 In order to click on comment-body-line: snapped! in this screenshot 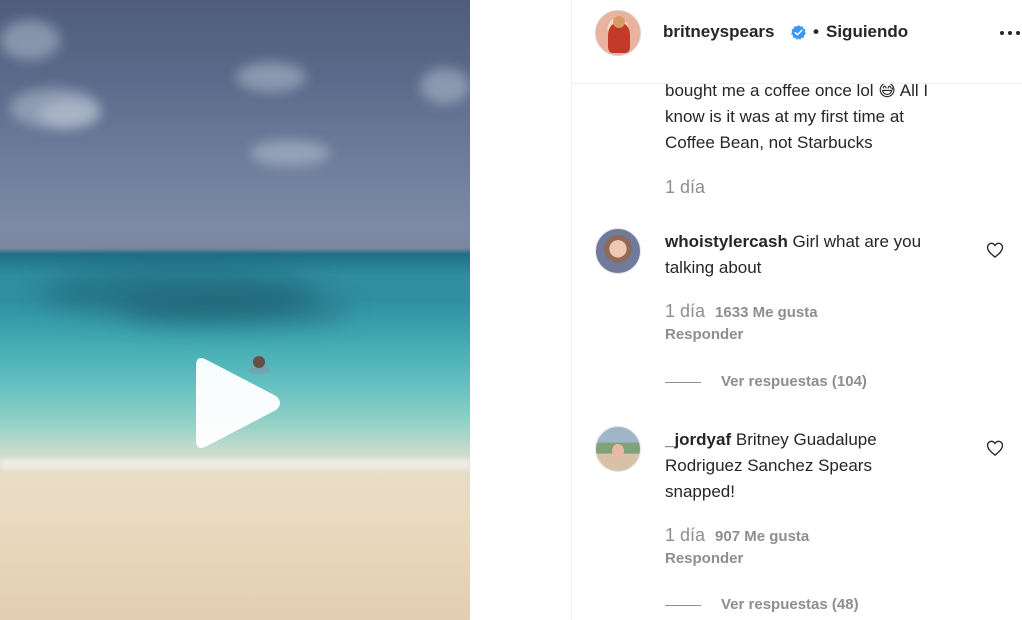, I will do `click(700, 491)`.